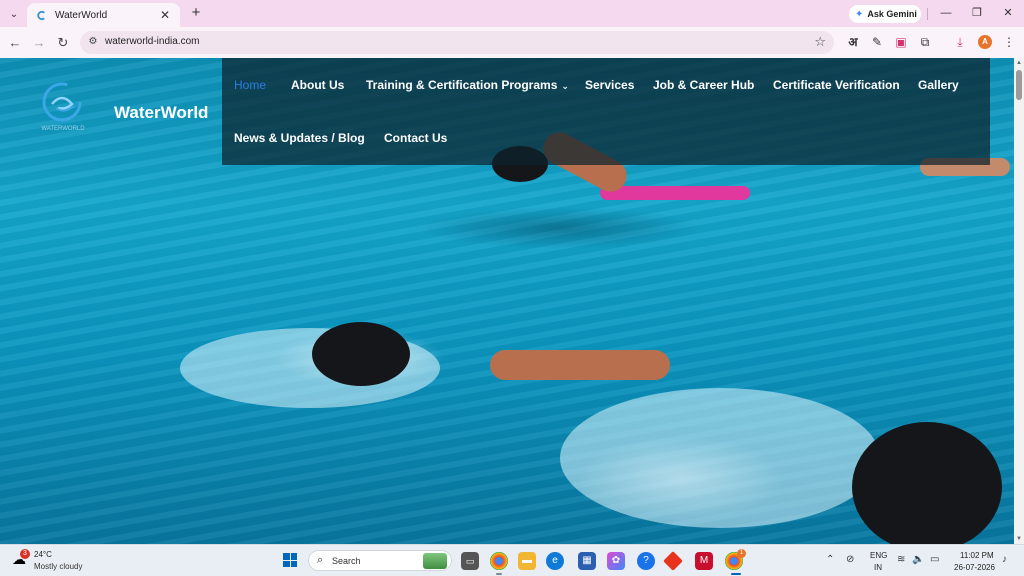 This screenshot has width=1024, height=576. What do you see at coordinates (704, 561) in the screenshot?
I see `mcafee-icon: M` at bounding box center [704, 561].